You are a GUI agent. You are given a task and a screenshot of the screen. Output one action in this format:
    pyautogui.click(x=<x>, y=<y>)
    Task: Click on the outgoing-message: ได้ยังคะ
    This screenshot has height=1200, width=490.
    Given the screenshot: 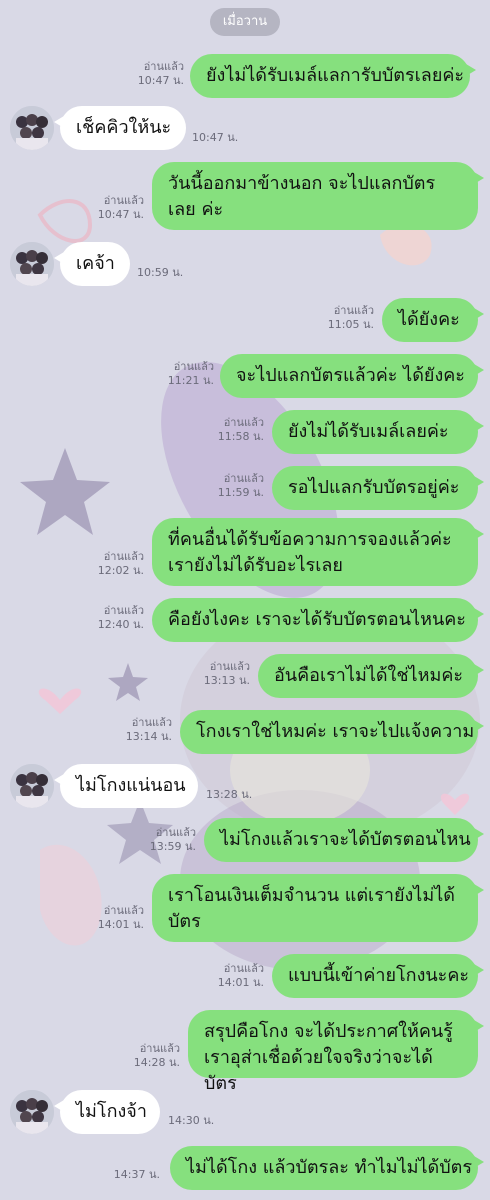 What is the action you would take?
    pyautogui.click(x=433, y=320)
    